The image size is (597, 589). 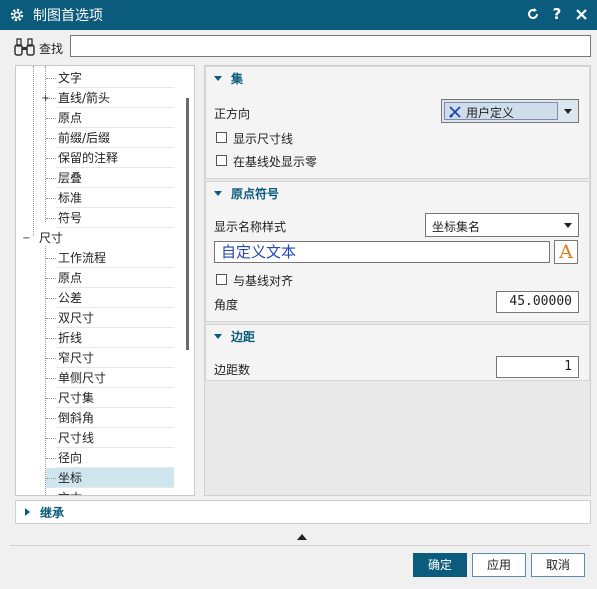 What do you see at coordinates (51, 49) in the screenshot?
I see `find-label: 查找` at bounding box center [51, 49].